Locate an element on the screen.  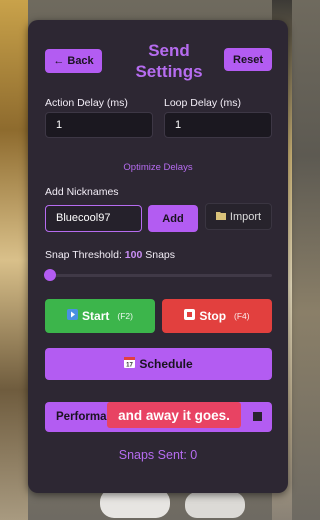
back-button: ← Back is located at coordinates (73, 61).